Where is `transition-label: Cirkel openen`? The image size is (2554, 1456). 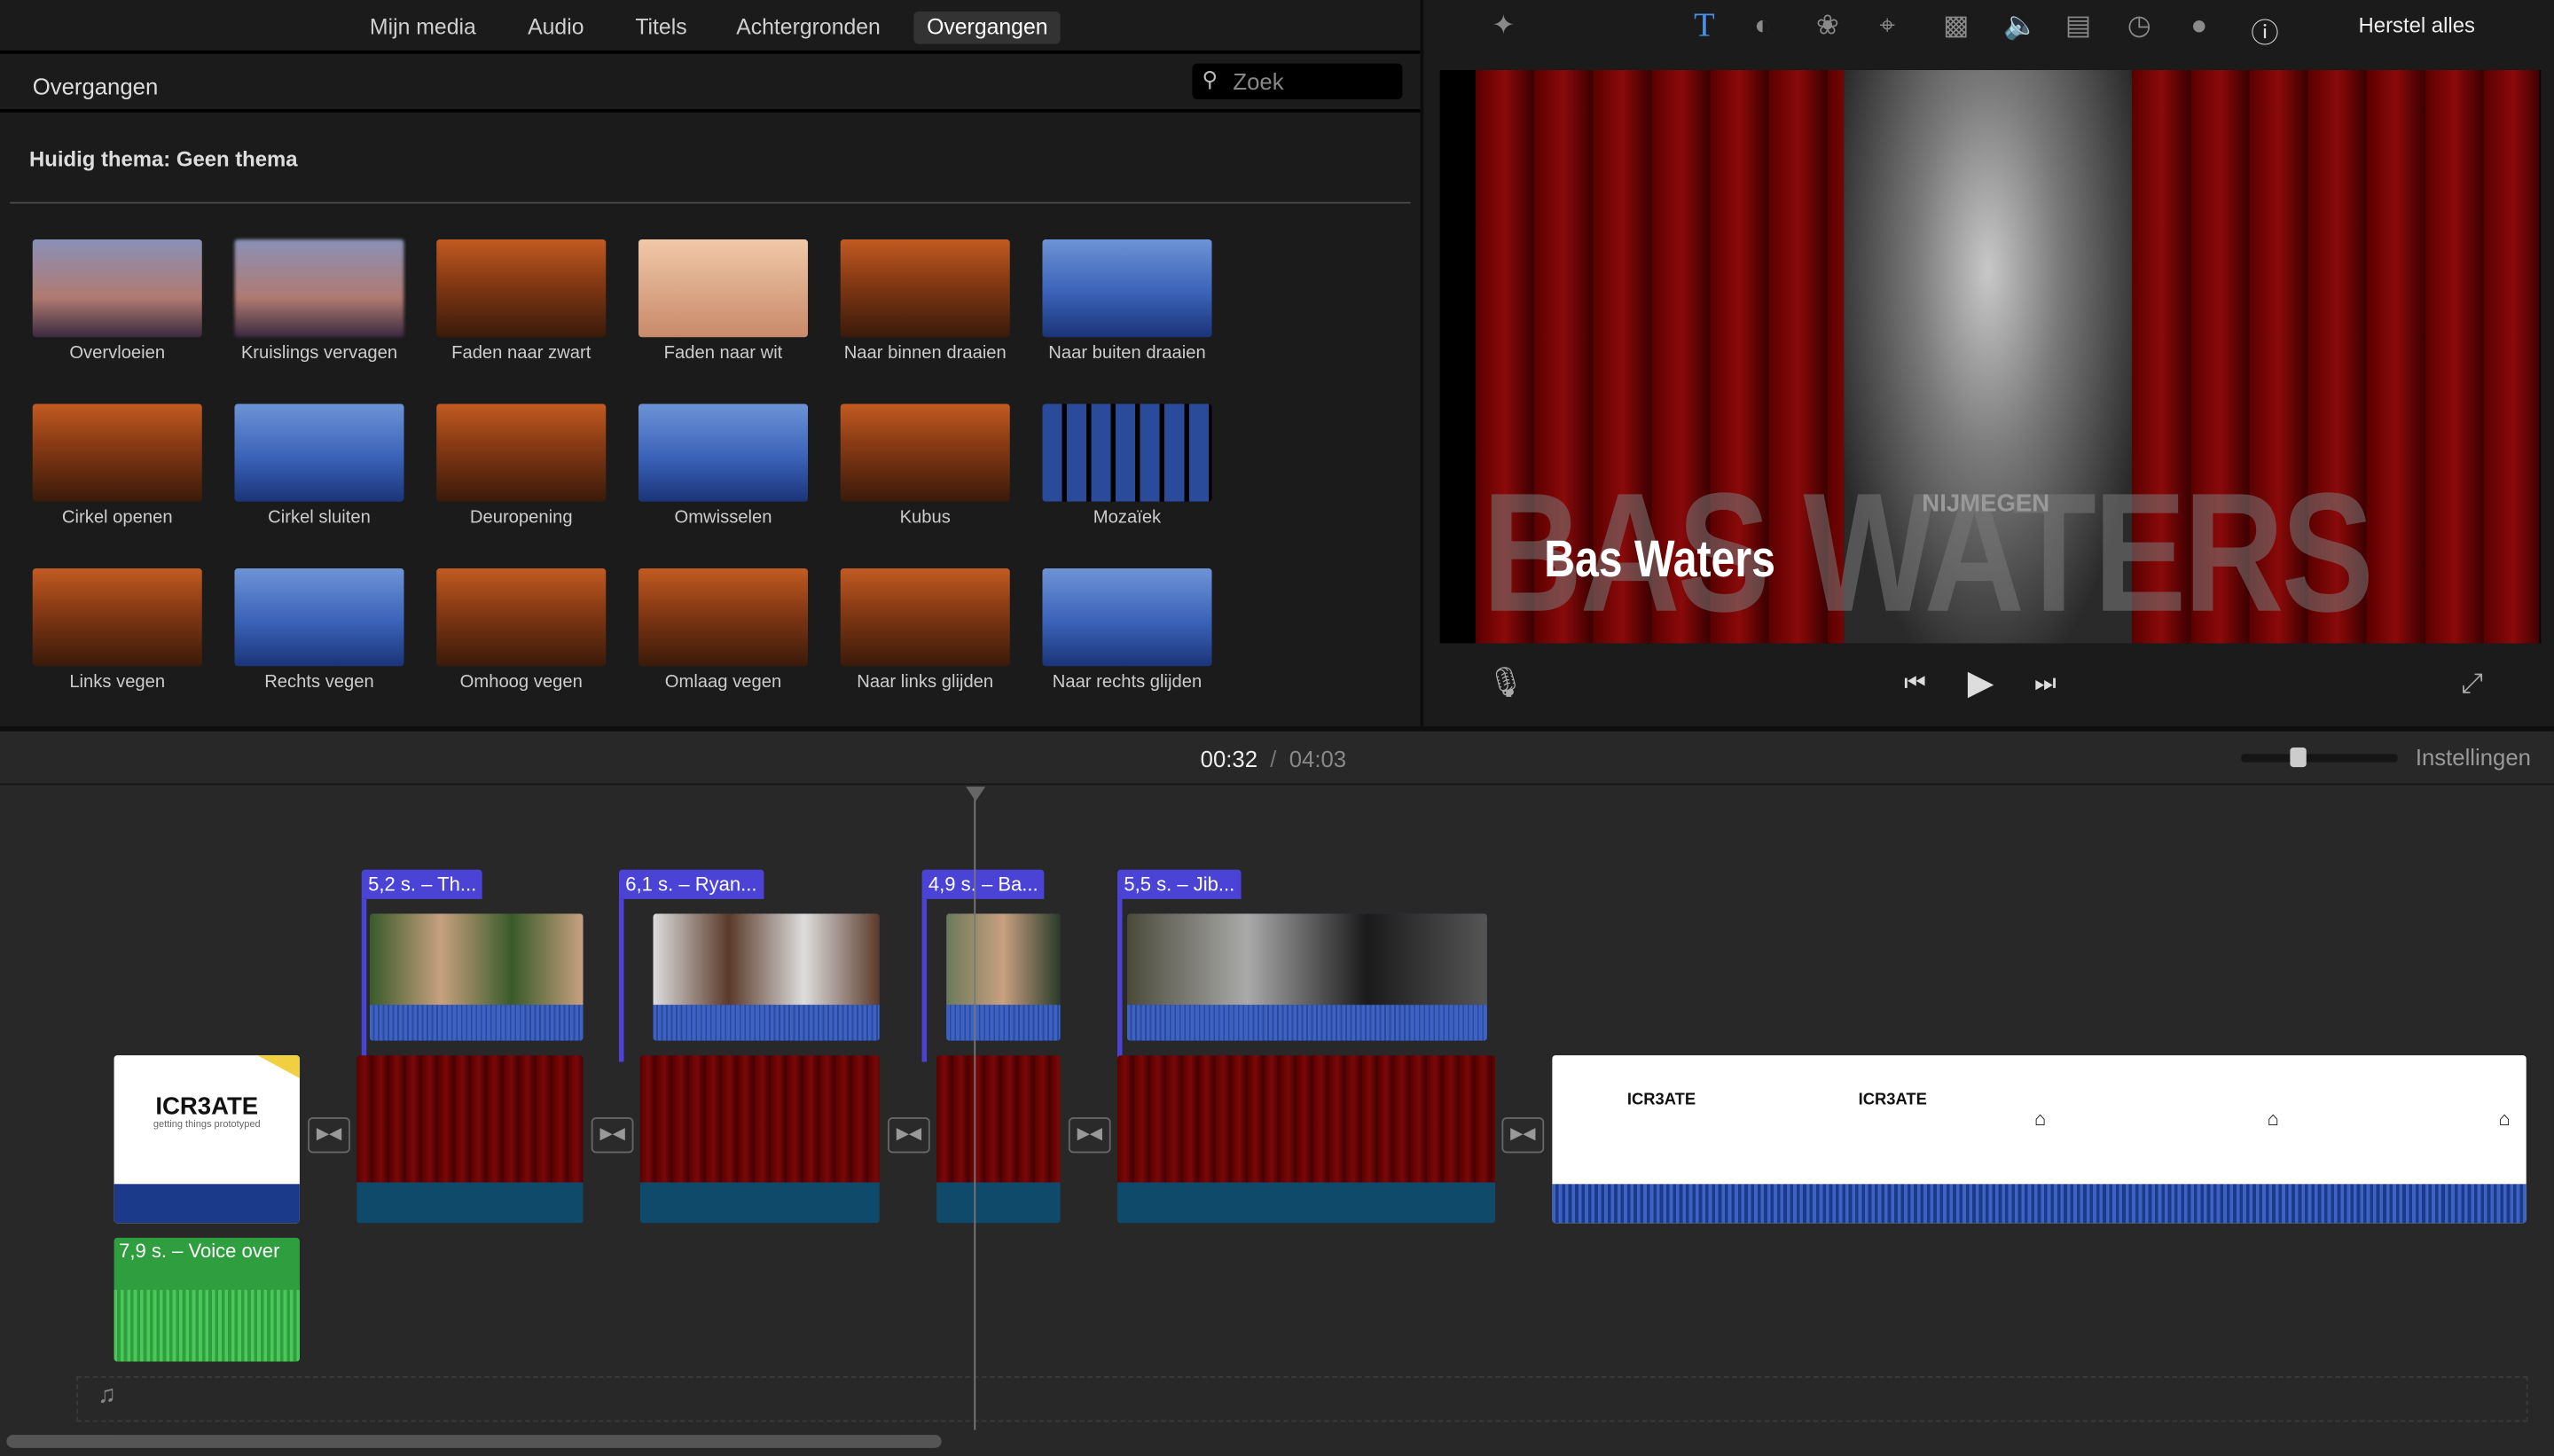 transition-label: Cirkel openen is located at coordinates (117, 518).